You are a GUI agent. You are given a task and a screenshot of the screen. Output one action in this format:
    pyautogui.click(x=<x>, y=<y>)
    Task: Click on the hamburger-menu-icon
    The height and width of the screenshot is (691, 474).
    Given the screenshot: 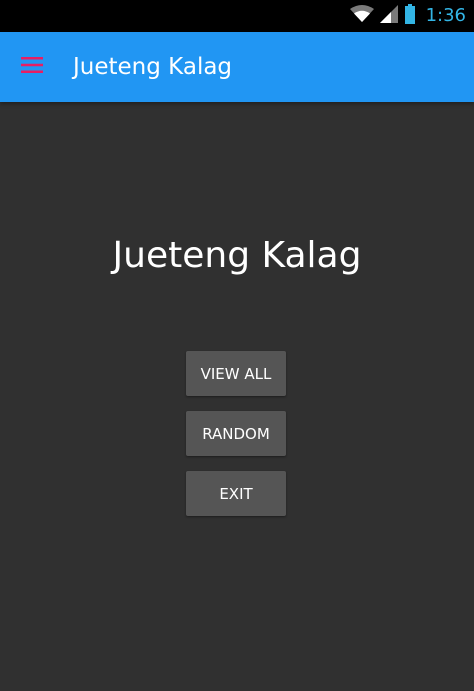 What is the action you would take?
    pyautogui.click(x=32, y=67)
    